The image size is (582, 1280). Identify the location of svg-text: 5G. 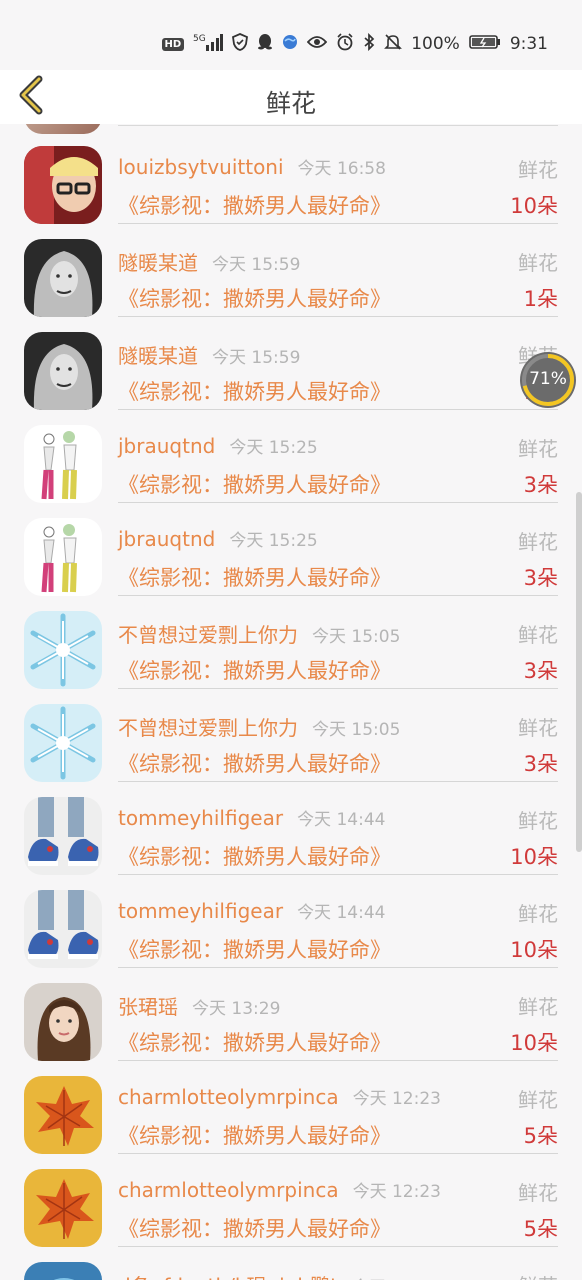
(199, 39).